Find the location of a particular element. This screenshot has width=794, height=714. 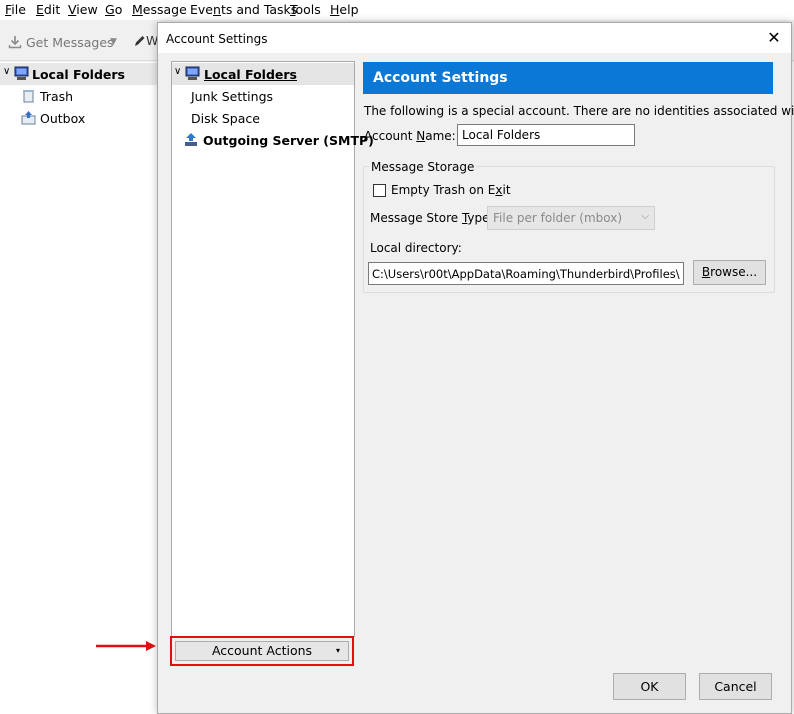

settings-header-title: Account Settings is located at coordinates (440, 78).